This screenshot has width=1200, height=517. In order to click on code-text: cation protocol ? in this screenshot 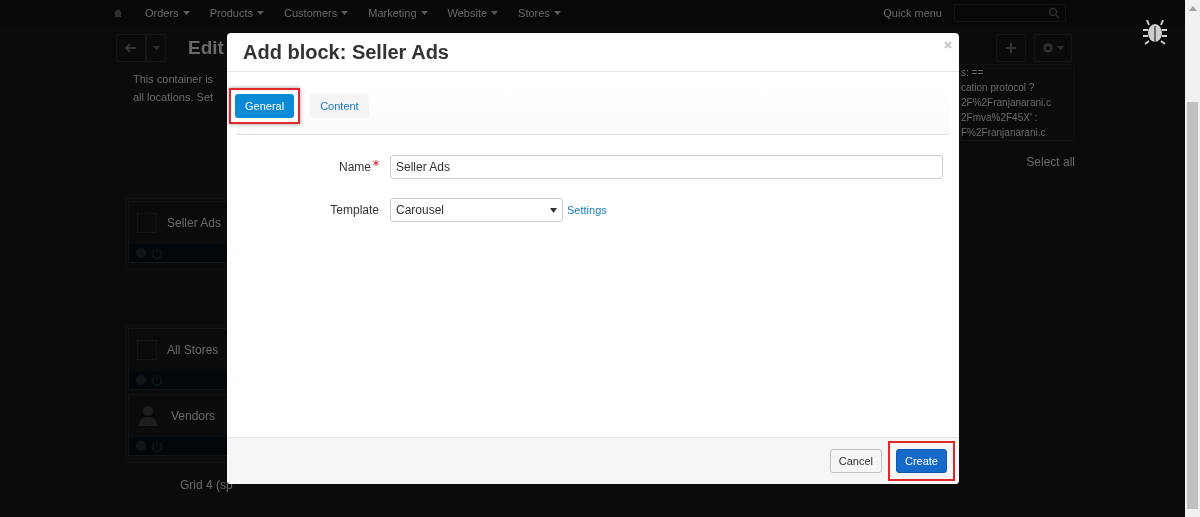, I will do `click(998, 88)`.